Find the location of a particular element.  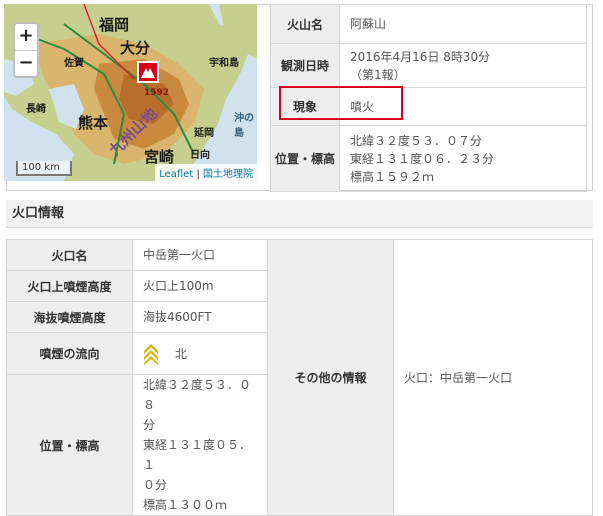

location-elevation-value: 北緯３２度５３．０７分 東経１３１度０６．２３分 標高１５９２ｍ is located at coordinates (463, 158).